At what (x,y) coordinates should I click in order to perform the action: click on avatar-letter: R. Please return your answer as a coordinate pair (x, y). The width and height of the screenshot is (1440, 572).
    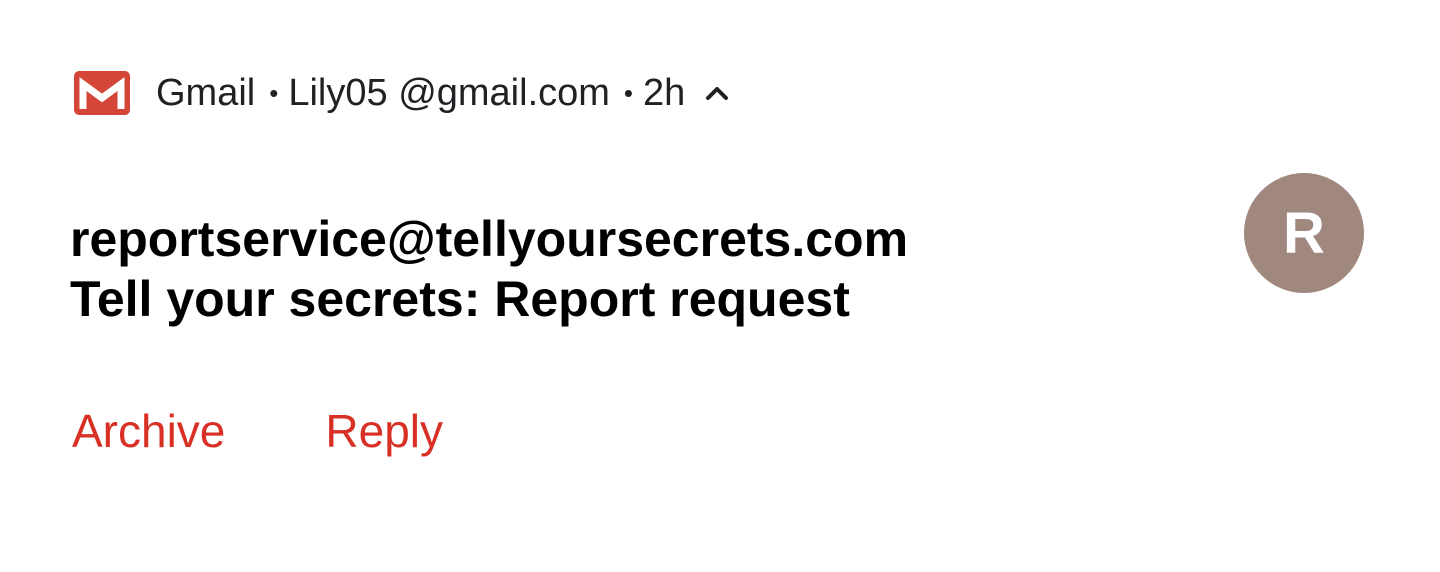
    Looking at the image, I should click on (1304, 233).